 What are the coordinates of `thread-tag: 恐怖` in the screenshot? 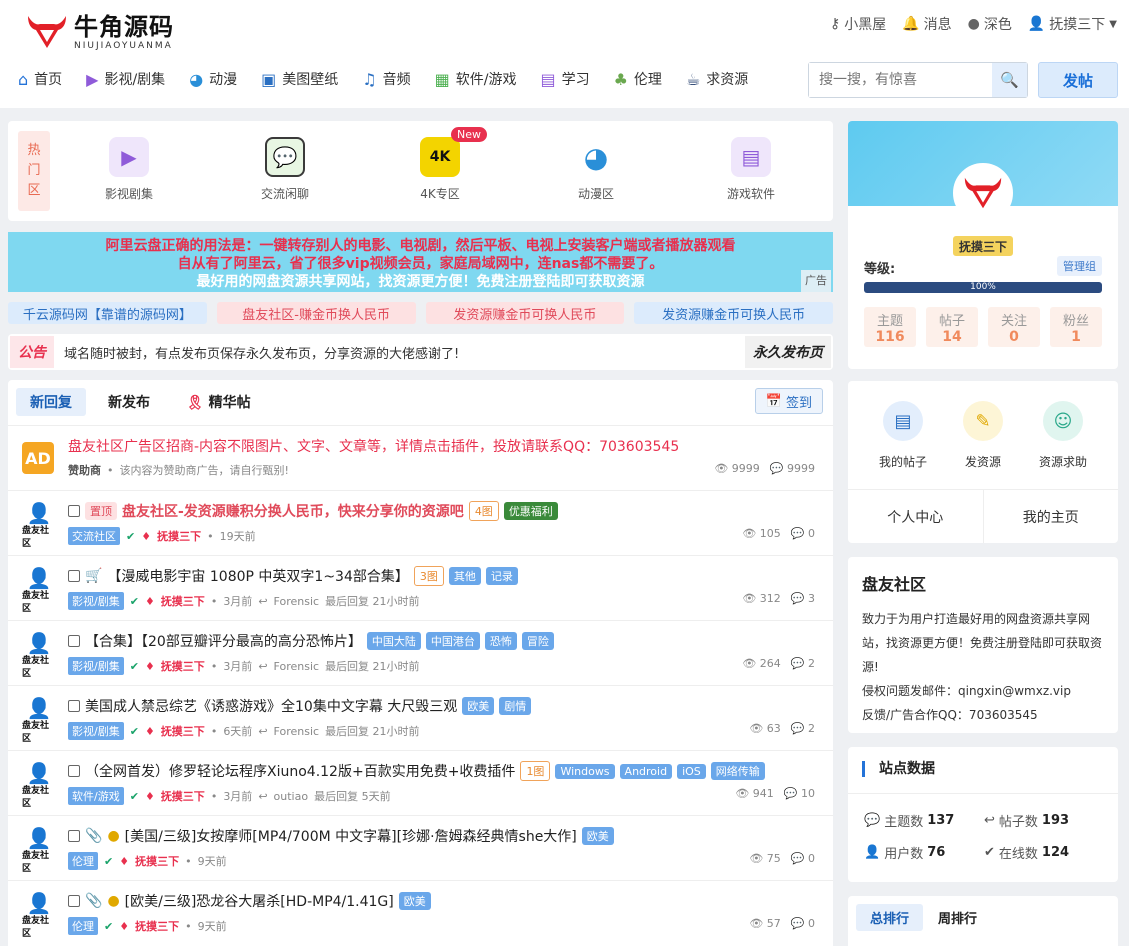 It's located at (500, 641).